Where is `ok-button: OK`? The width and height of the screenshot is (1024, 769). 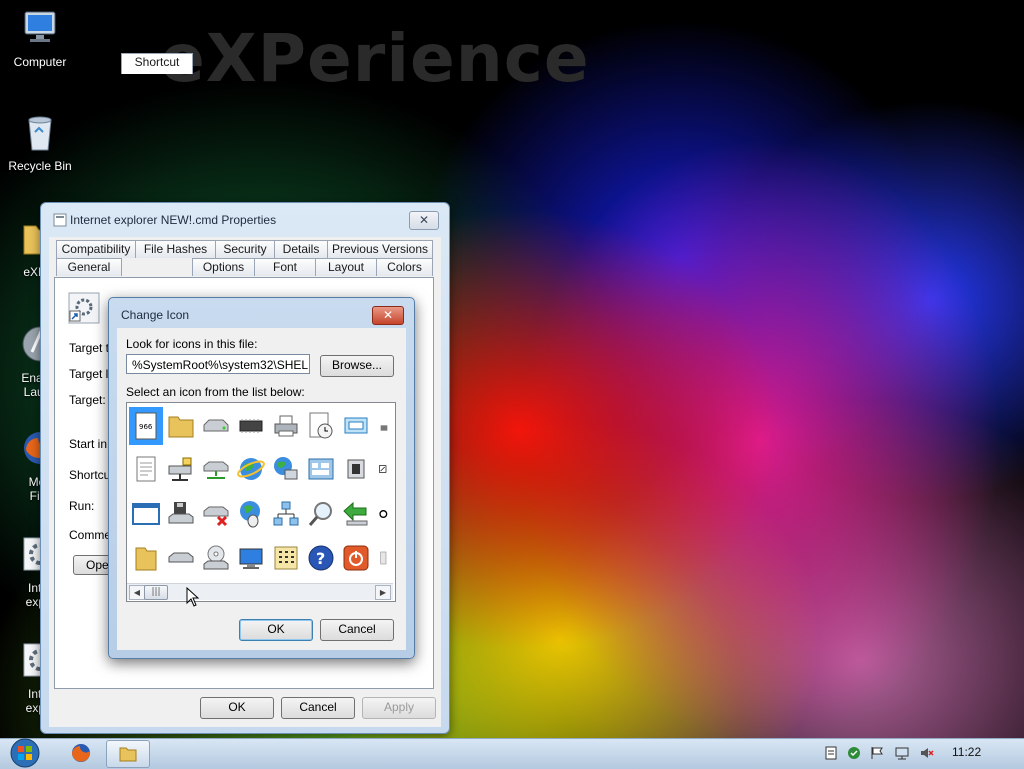
ok-button: OK is located at coordinates (237, 708).